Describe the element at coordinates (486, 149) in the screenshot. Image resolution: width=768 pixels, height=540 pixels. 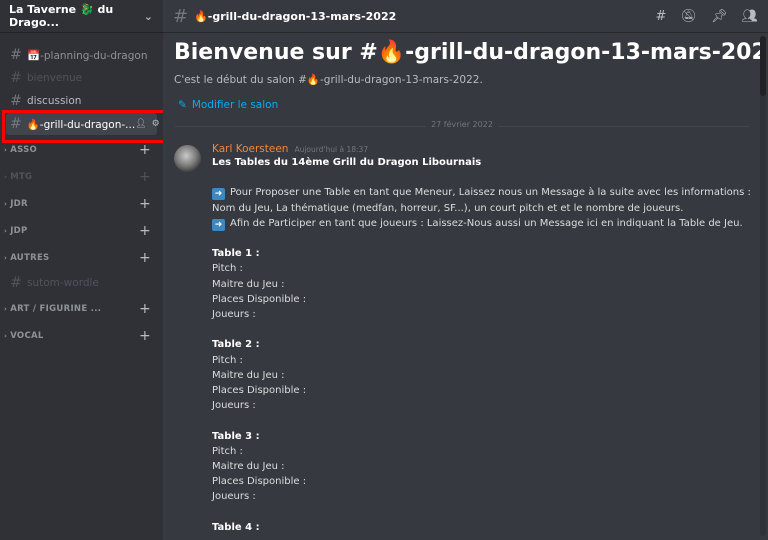
I see `message-header: Karl Koersteen Aujourd'hui à 18:37` at that location.